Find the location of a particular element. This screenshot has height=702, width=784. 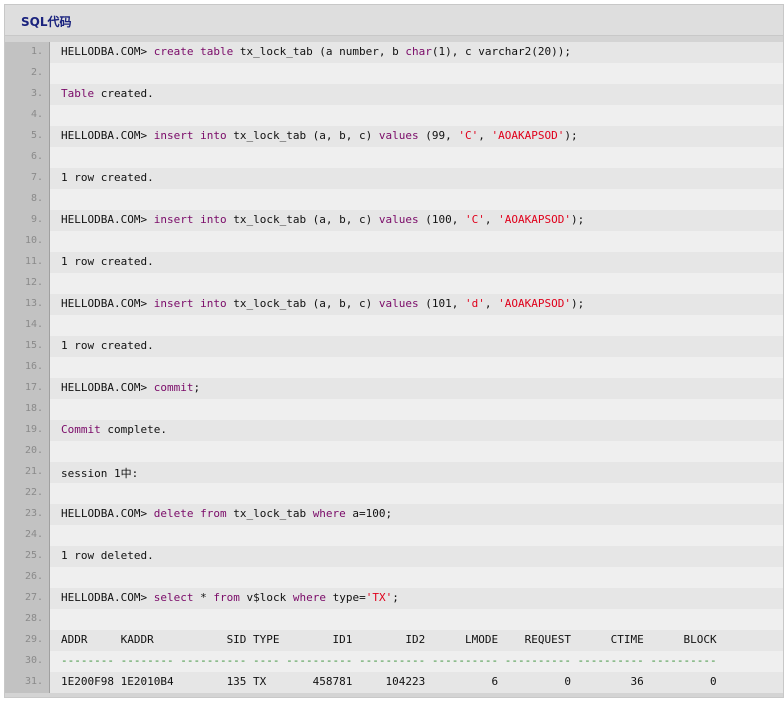

code-line: 26. is located at coordinates (394, 577).